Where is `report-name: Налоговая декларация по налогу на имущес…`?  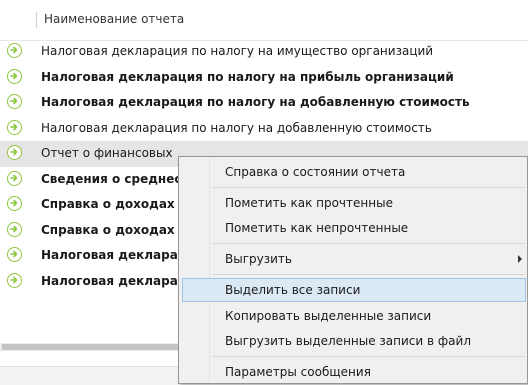
report-name: Налоговая декларация по налогу на имущес… is located at coordinates (237, 51).